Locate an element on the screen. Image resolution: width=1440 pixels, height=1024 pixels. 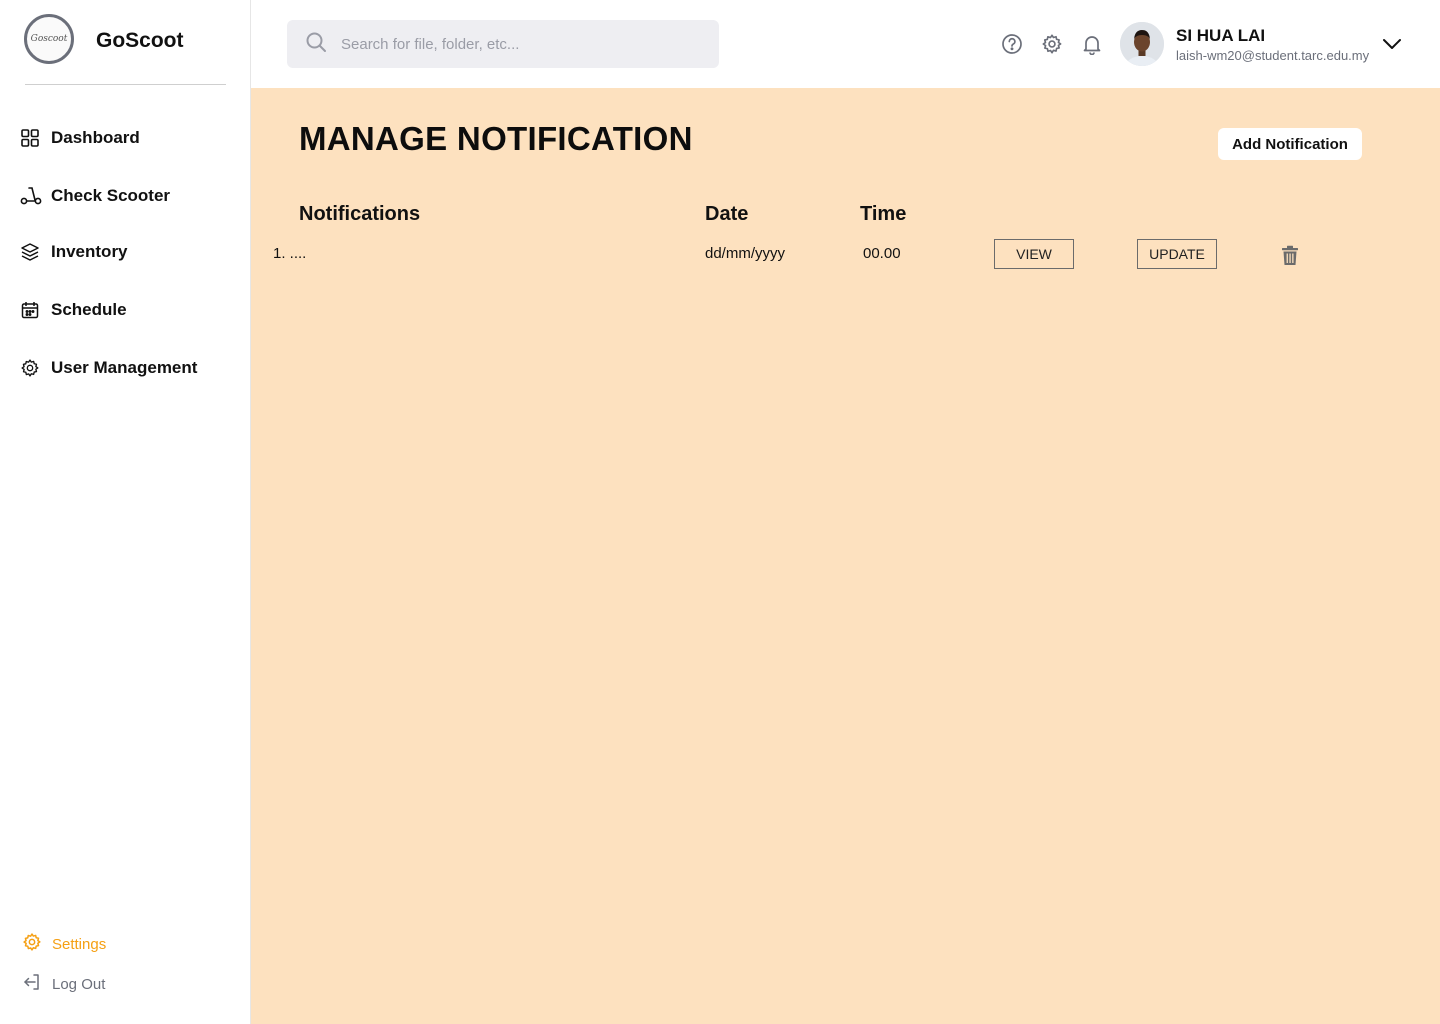
settings-label: Settings is located at coordinates (79, 944).